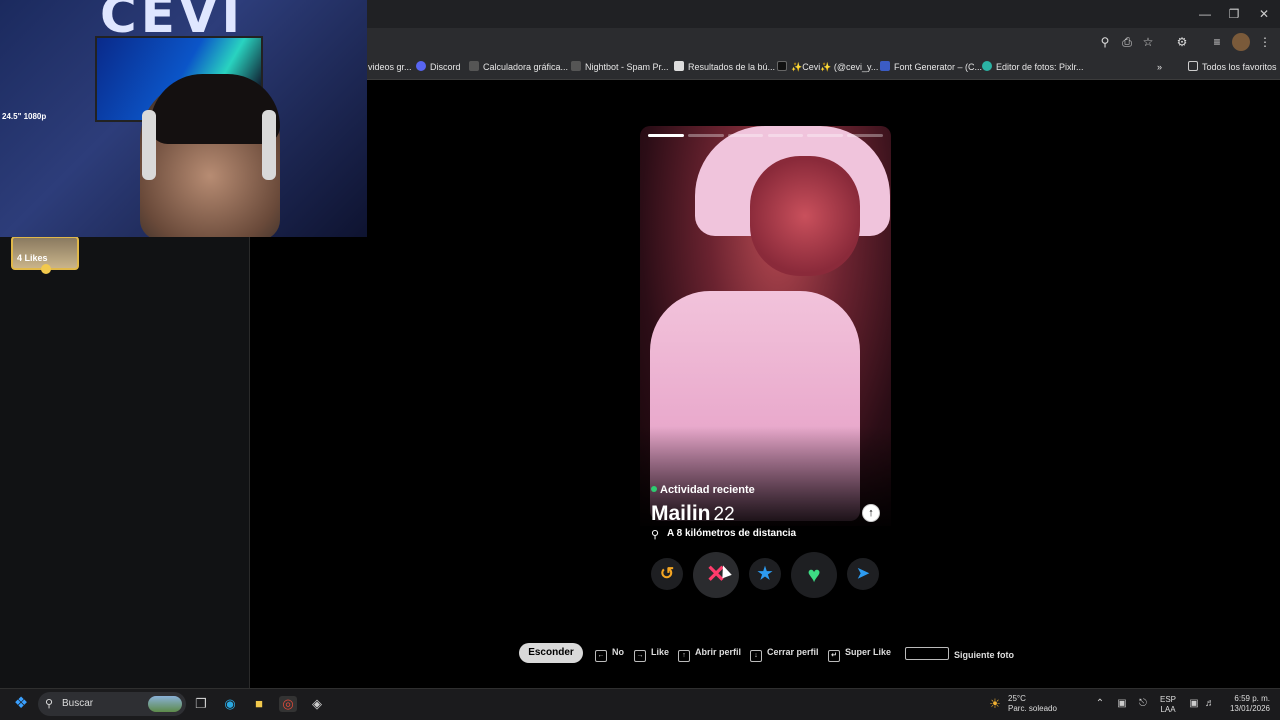  Describe the element at coordinates (732, 533) in the screenshot. I see `profile-distance: A 8 kilómetros de distancia` at that location.